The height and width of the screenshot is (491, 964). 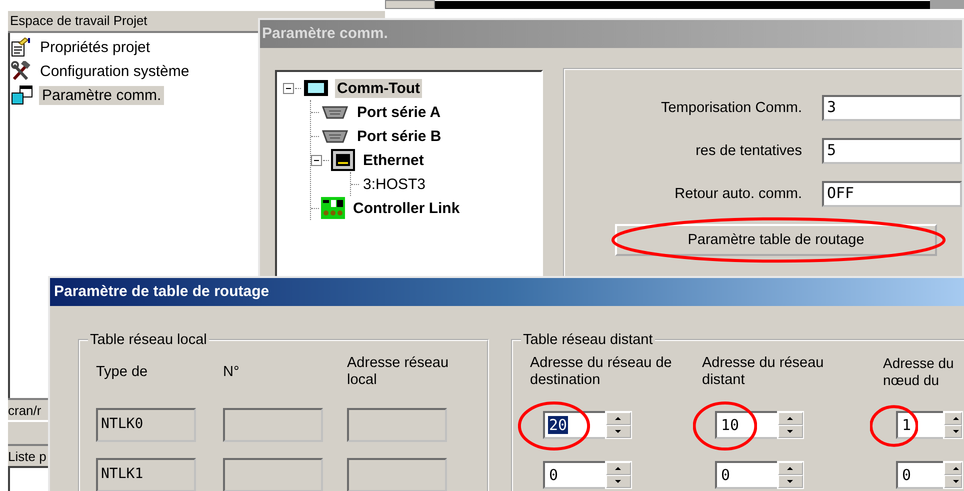 What do you see at coordinates (611, 34) in the screenshot?
I see `window-title: Paramètre comm.` at bounding box center [611, 34].